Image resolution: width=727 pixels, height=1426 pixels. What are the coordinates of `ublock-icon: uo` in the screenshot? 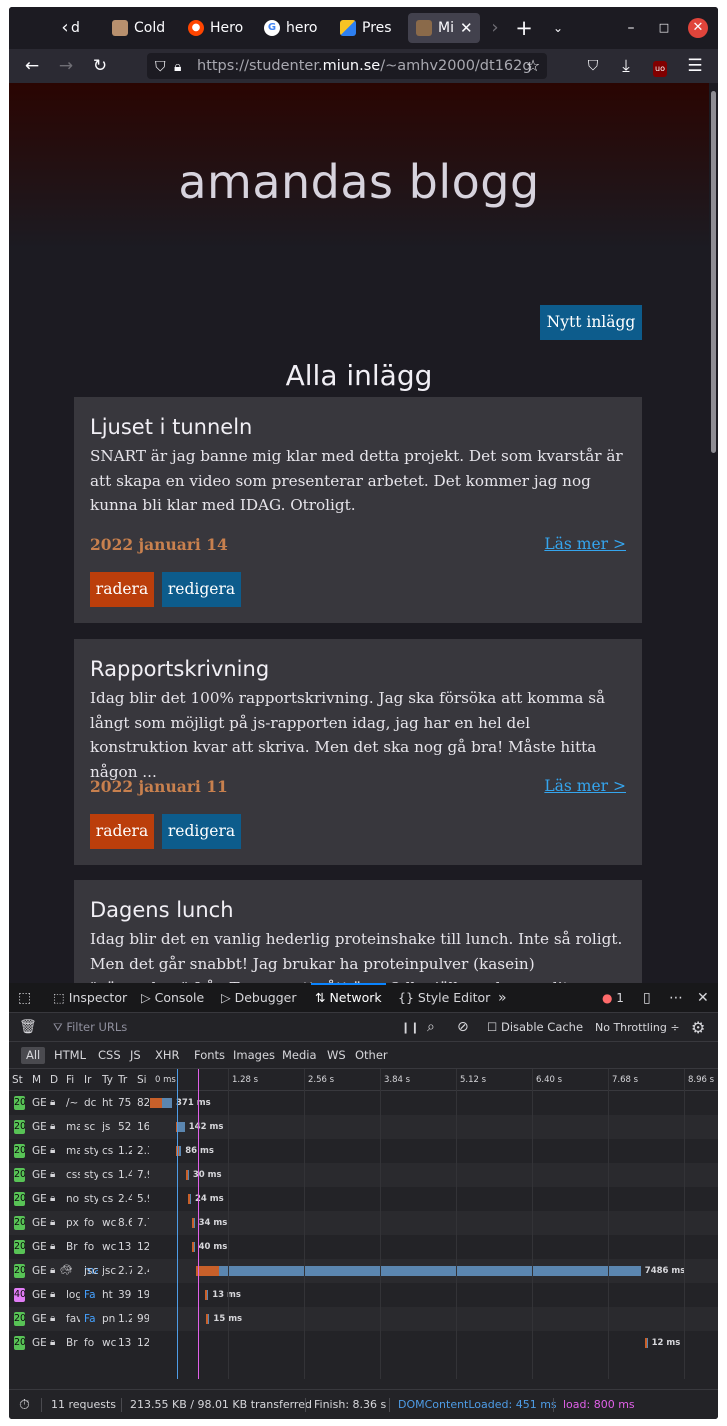 It's located at (660, 66).